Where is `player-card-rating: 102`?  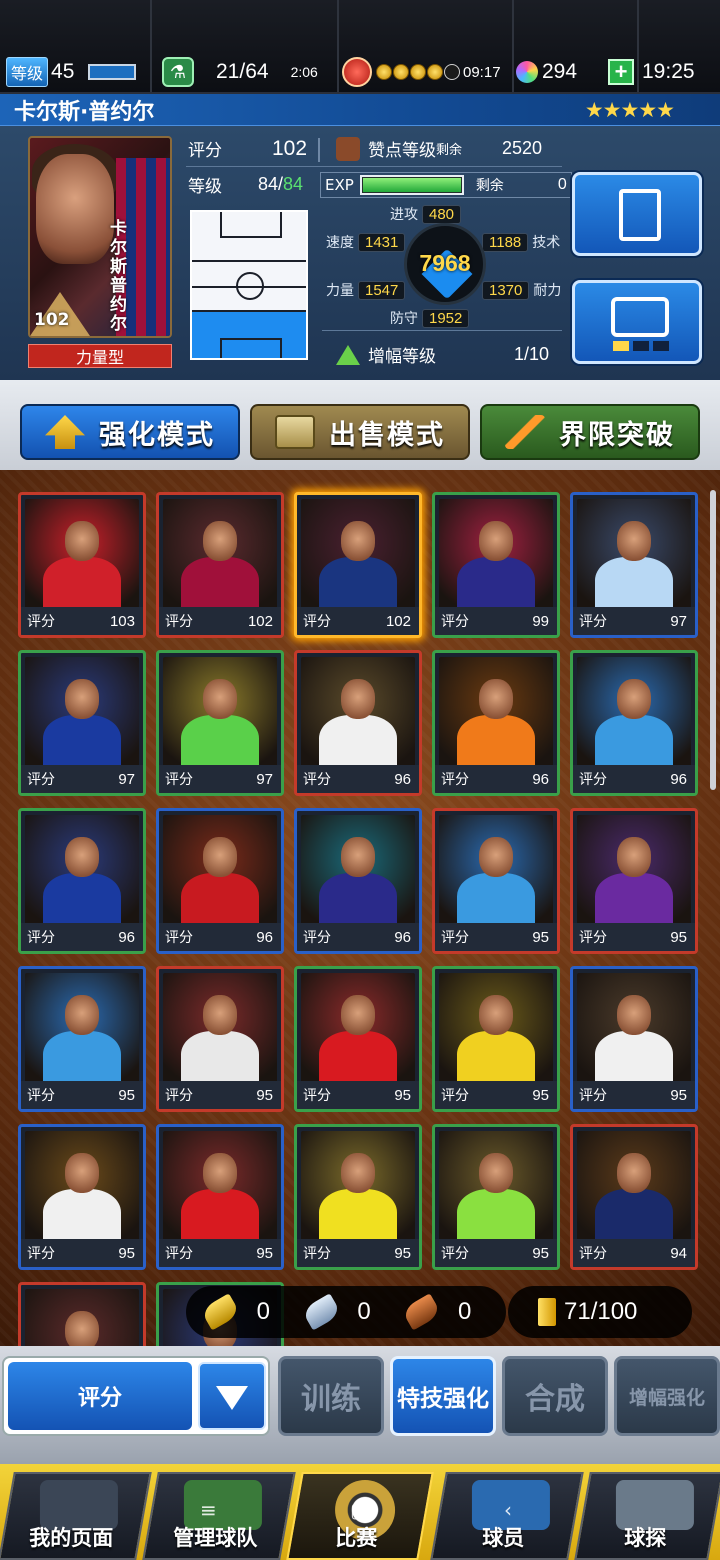 player-card-rating: 102 is located at coordinates (260, 621).